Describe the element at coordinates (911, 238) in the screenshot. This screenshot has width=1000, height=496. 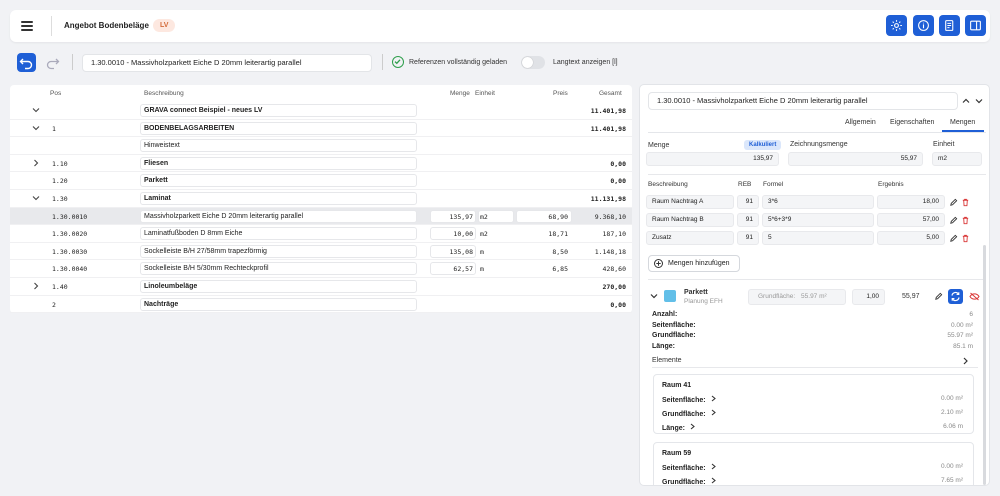
I see `calc-ergebnis-field: 5,00` at that location.